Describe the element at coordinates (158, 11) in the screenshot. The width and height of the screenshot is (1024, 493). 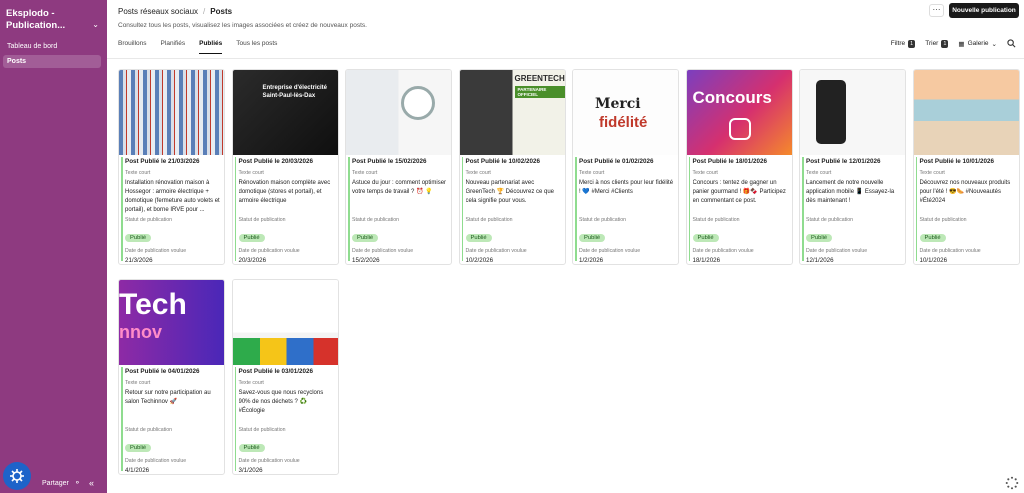
I see `breadcrumb-root: Posts réseaux sociaux` at that location.